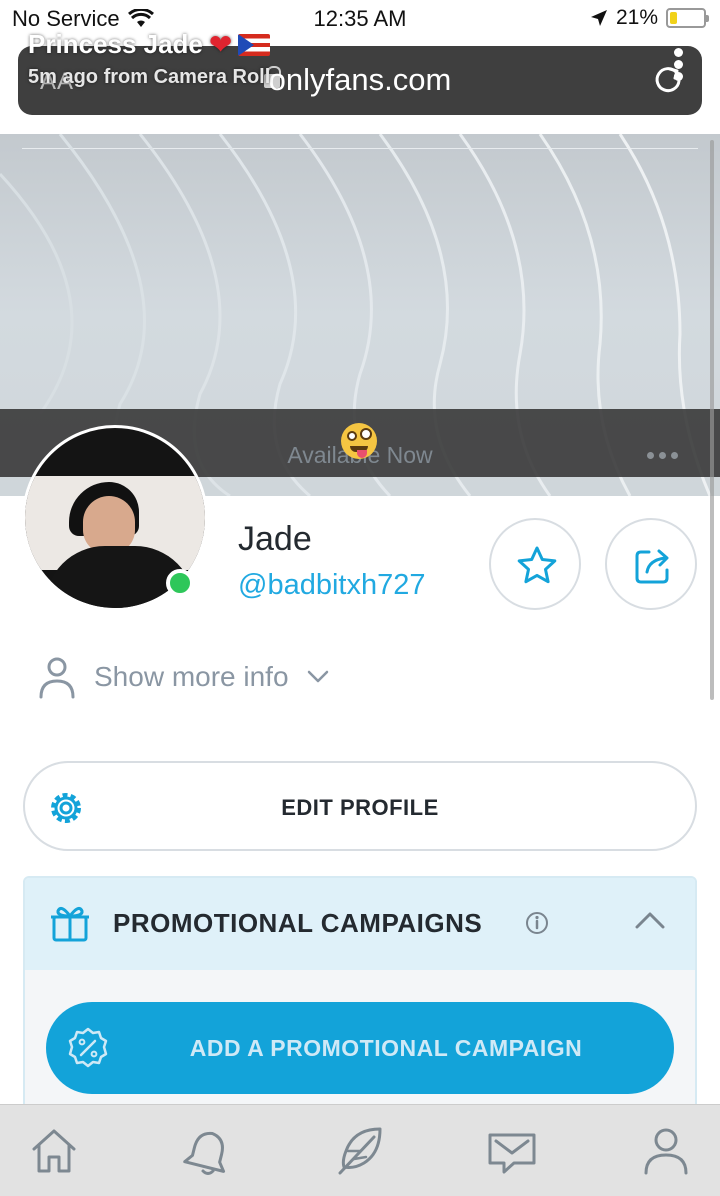 This screenshot has height=1196, width=720. I want to click on promotional-campaigns-header: PROMOTIONAL CAMPAIGNS, so click(360, 924).